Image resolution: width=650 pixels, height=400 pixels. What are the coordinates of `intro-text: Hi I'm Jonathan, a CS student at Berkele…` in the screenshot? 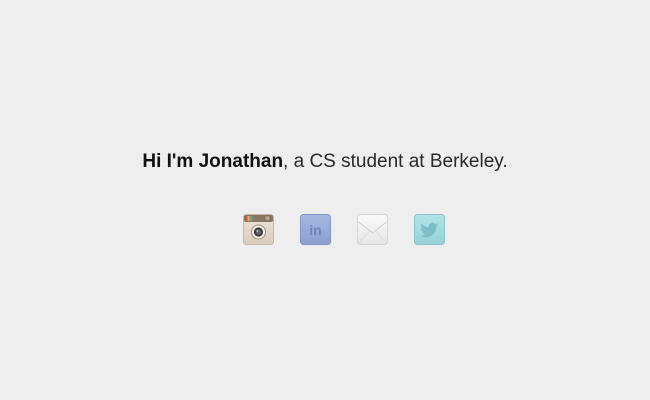 It's located at (325, 162).